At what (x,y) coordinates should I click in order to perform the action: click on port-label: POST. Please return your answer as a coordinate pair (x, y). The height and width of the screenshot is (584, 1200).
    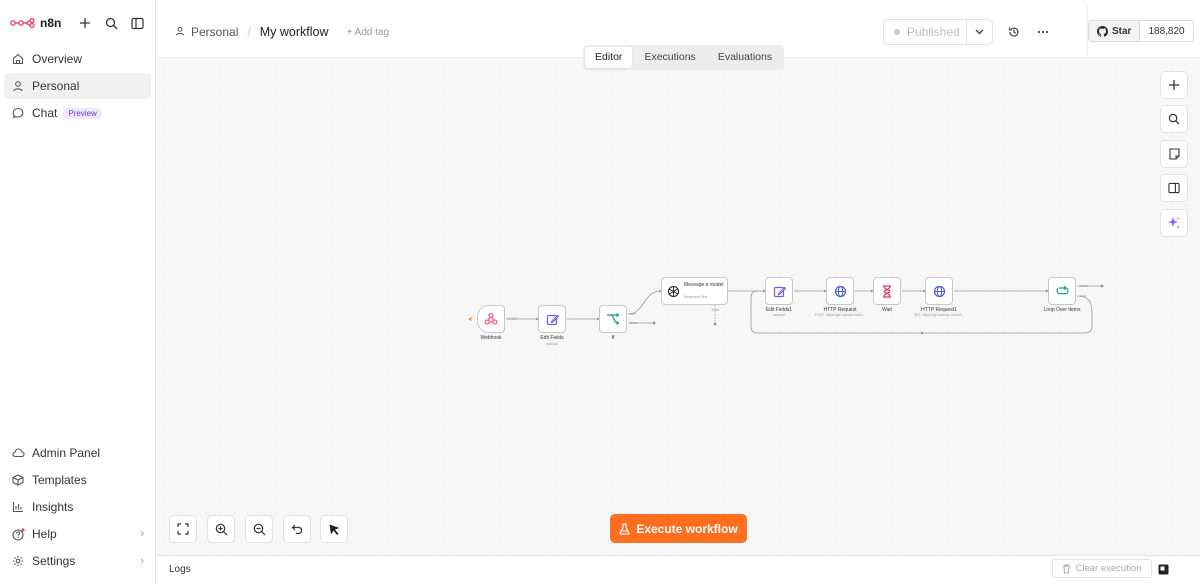
    Looking at the image, I should click on (513, 319).